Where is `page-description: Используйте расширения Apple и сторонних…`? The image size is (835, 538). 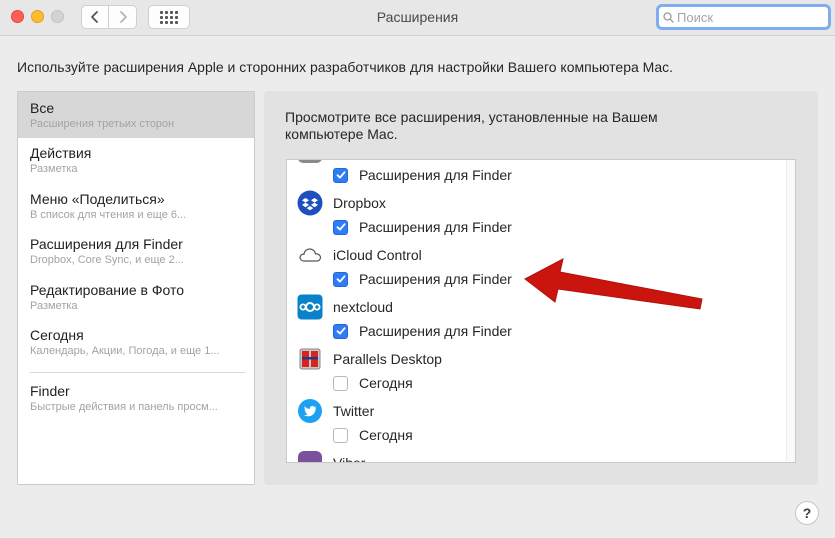 page-description: Используйте расширения Apple и сторонних… is located at coordinates (345, 67).